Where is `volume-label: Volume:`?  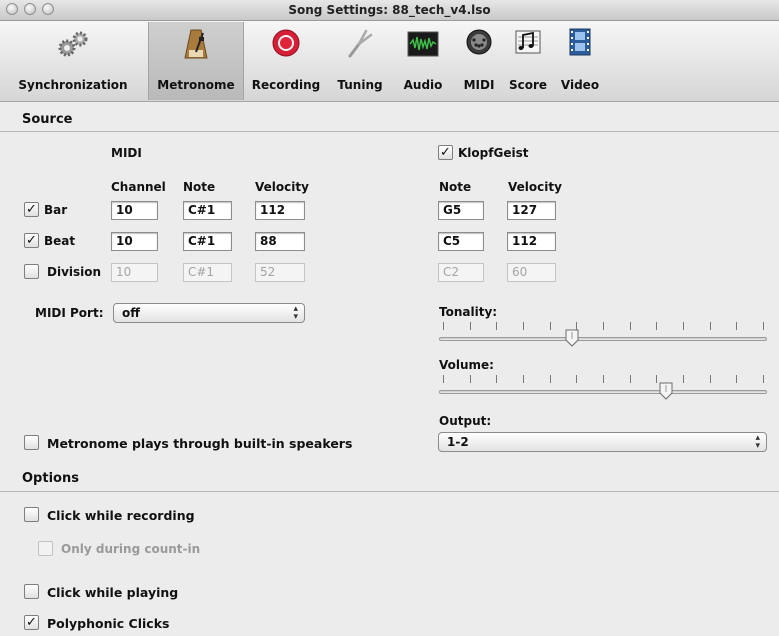
volume-label: Volume: is located at coordinates (466, 365).